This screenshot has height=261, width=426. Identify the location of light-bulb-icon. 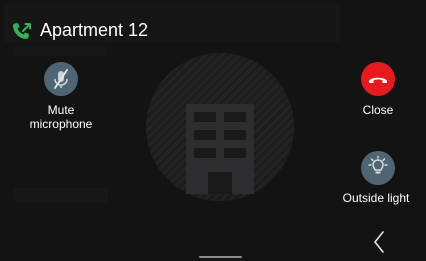
(378, 164).